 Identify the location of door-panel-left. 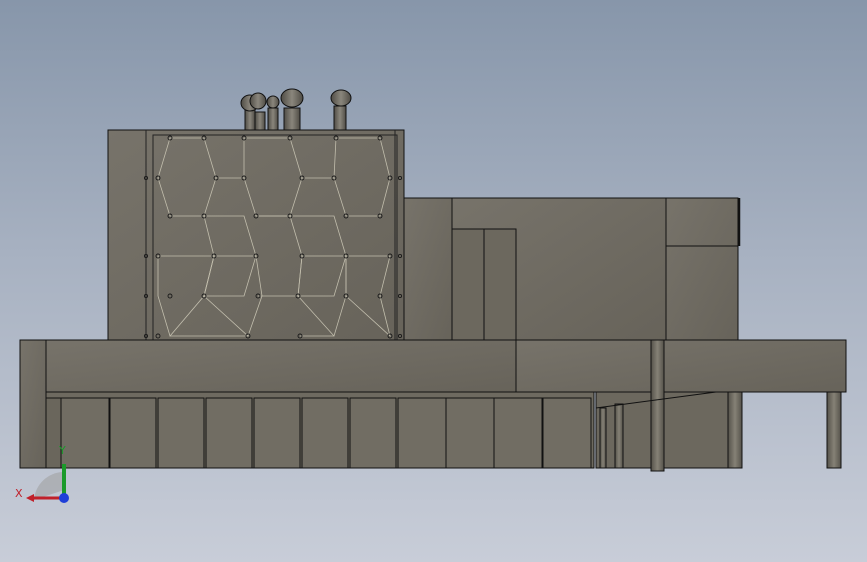
(468, 284).